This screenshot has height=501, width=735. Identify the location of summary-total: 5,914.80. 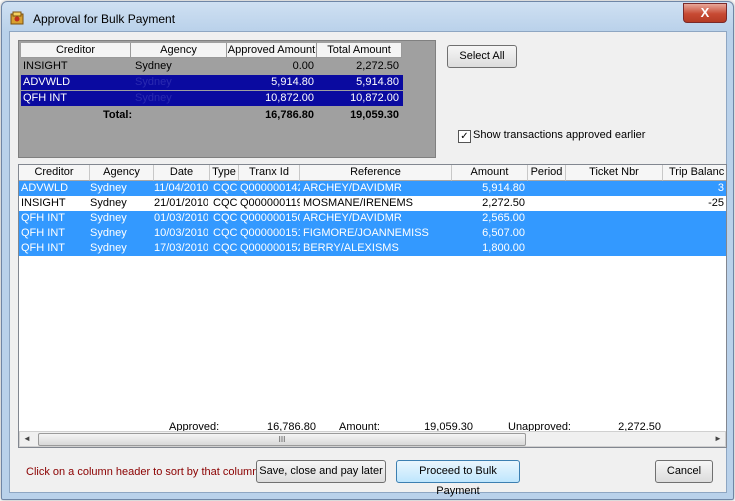
(377, 82).